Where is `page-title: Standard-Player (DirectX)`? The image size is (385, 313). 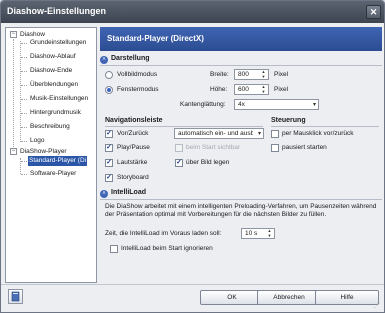
page-title: Standard-Player (DirectX) is located at coordinates (155, 38).